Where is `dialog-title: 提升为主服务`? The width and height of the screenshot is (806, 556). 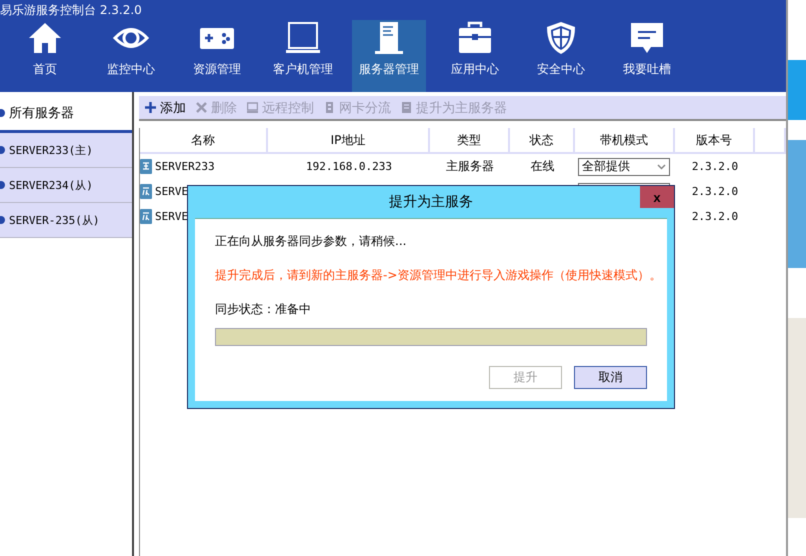
dialog-title: 提升为主服务 is located at coordinates (431, 202).